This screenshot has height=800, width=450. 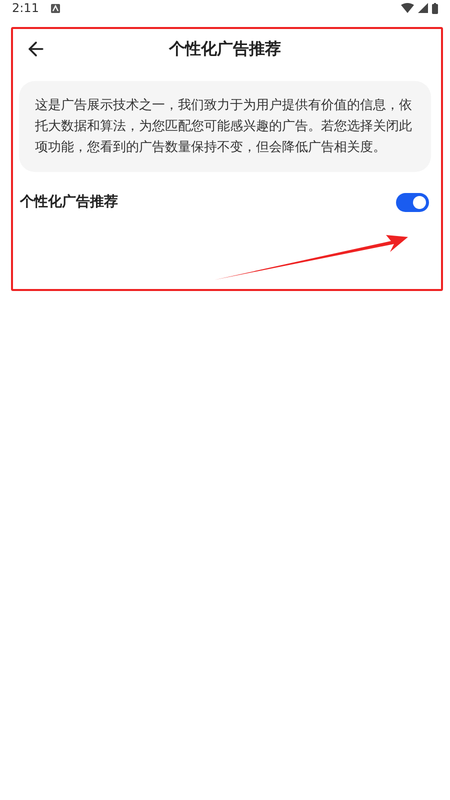 I want to click on status-time: 2:11, so click(x=25, y=8).